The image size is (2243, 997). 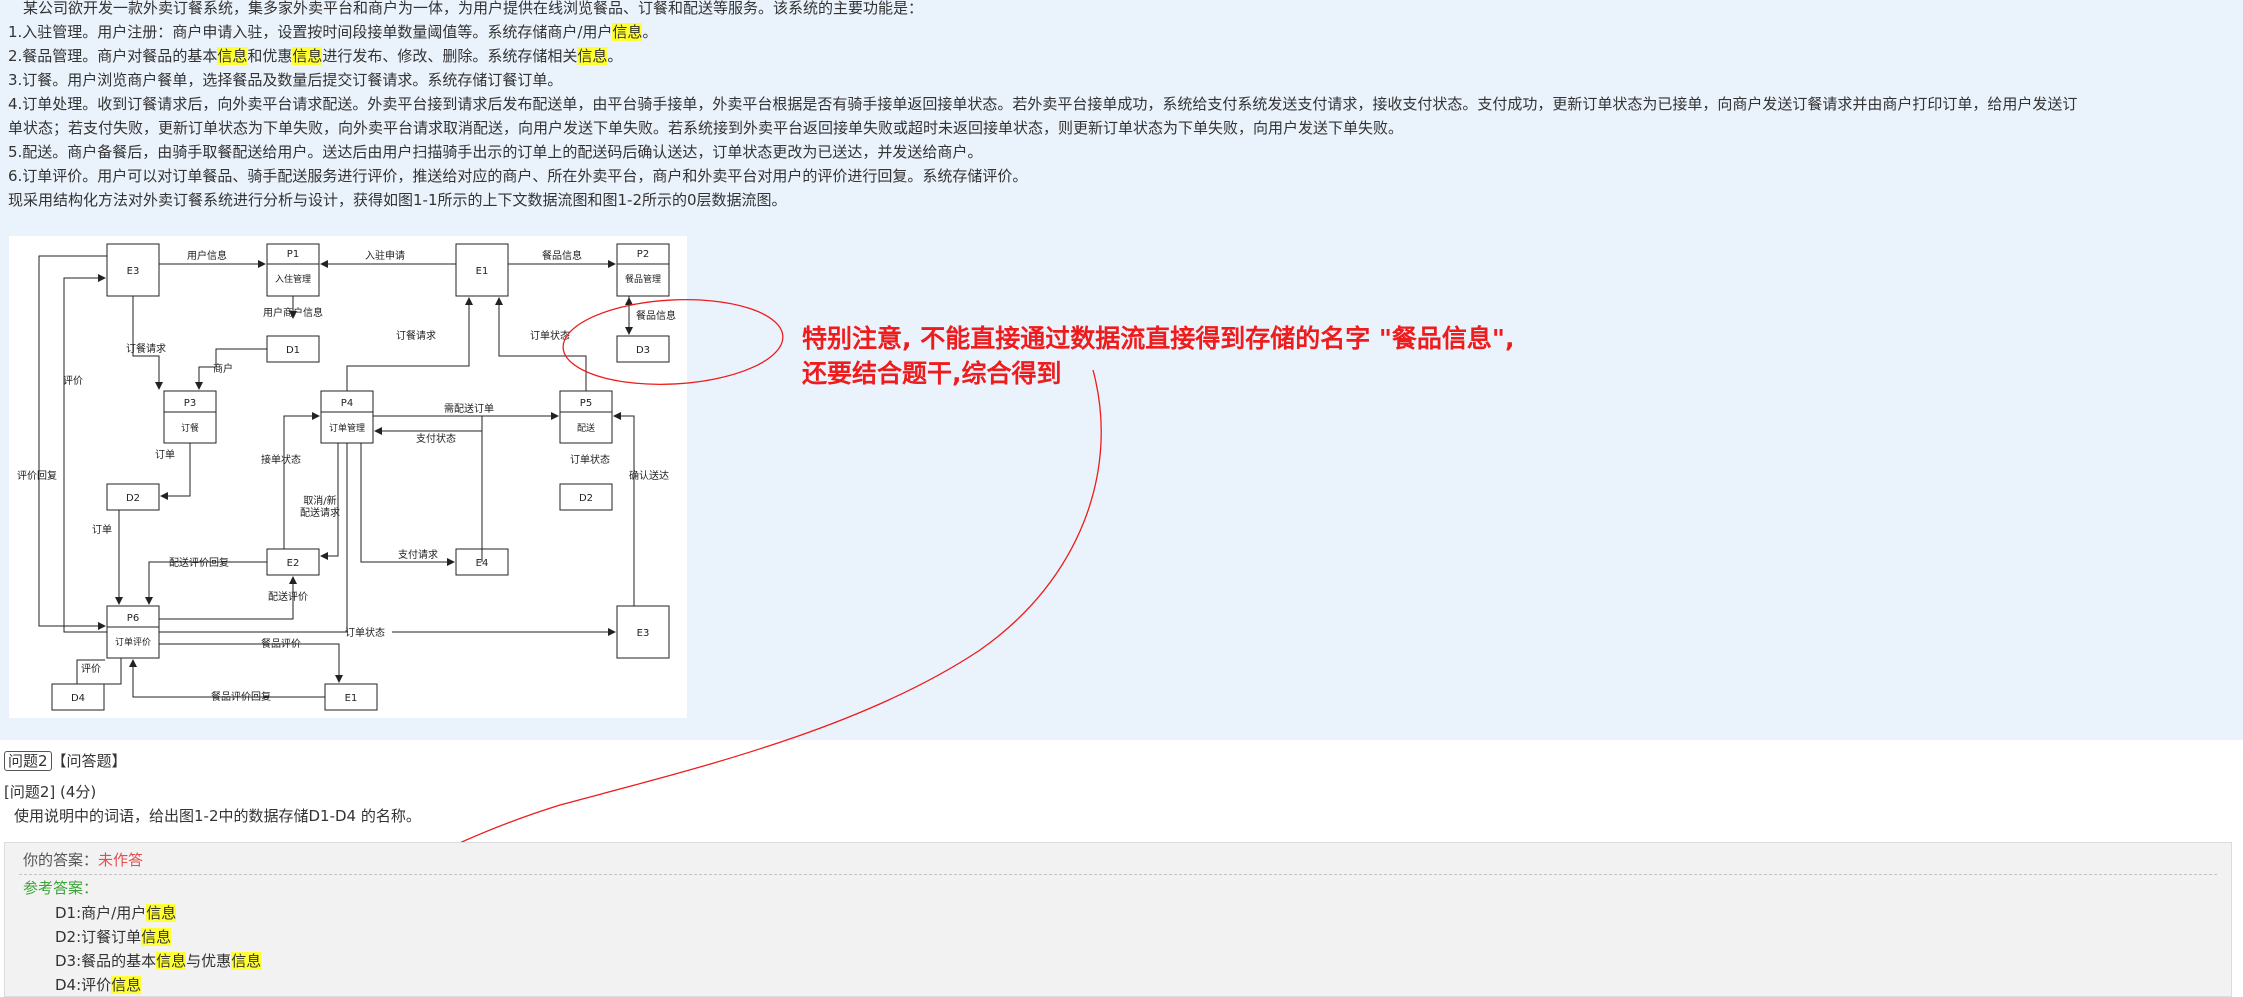 I want to click on text-segment: D3:餐品的基本, so click(x=106, y=961).